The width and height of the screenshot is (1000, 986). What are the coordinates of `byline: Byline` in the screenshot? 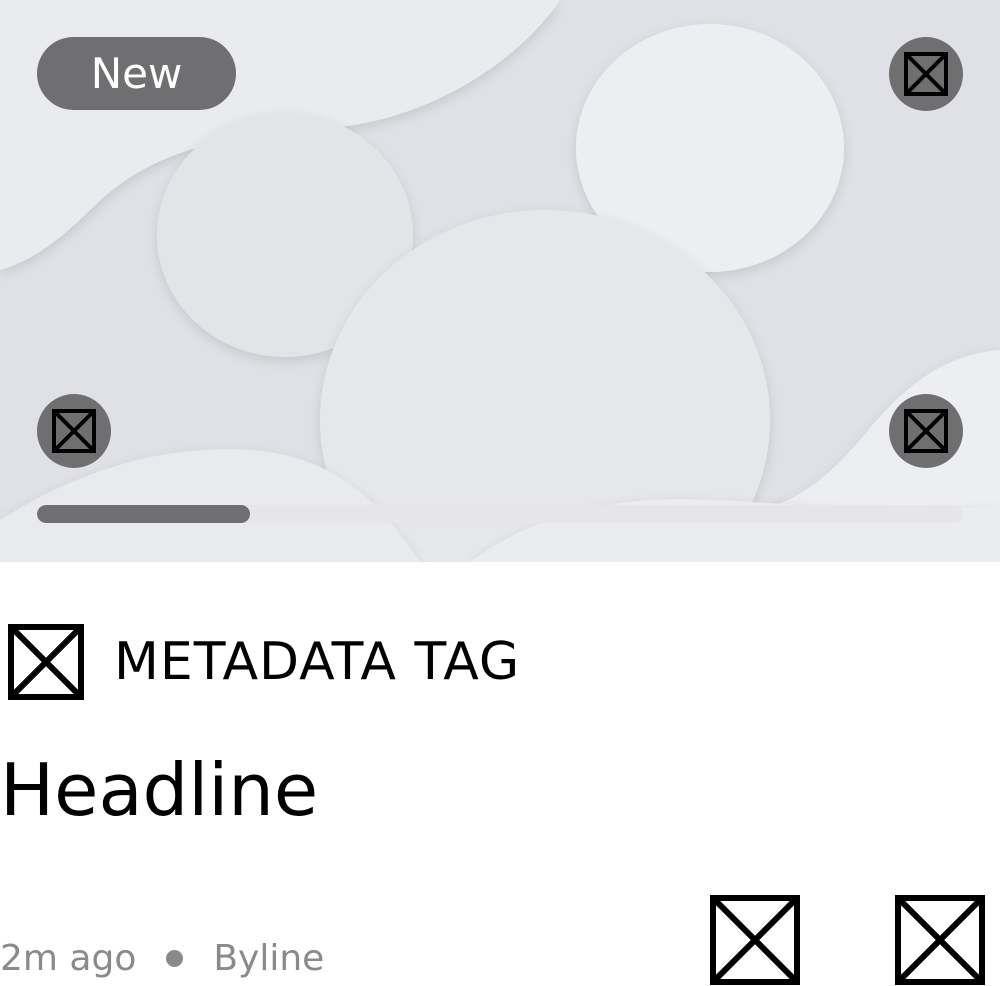 It's located at (269, 958).